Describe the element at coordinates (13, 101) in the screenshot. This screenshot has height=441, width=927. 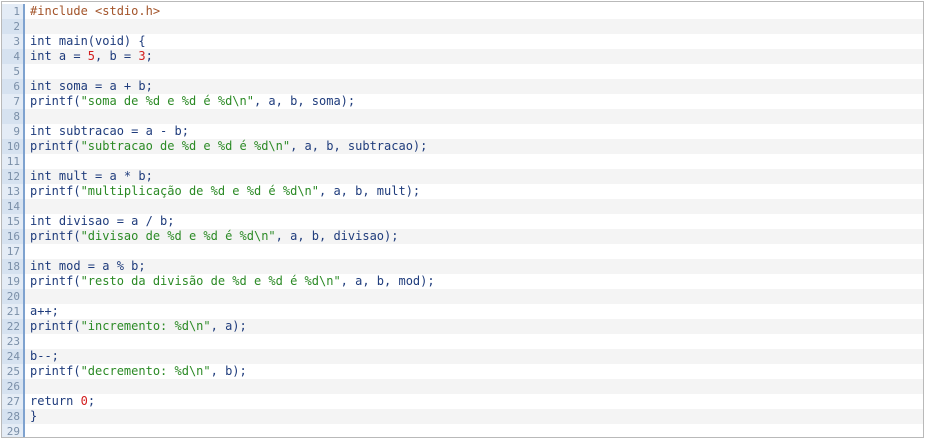
I see `line-number: 7` at that location.